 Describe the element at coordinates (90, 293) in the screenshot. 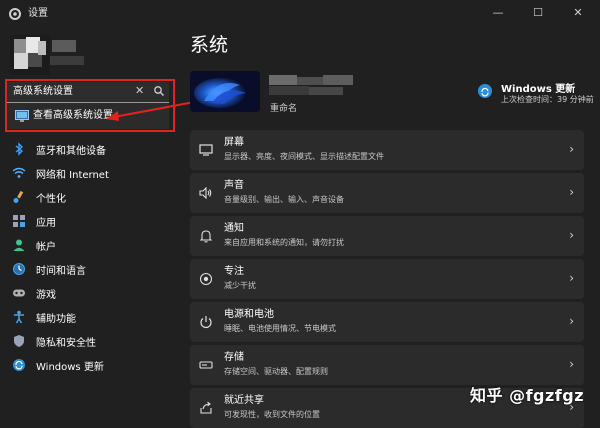

I see `sidebar-item-gaming: 游戏` at that location.